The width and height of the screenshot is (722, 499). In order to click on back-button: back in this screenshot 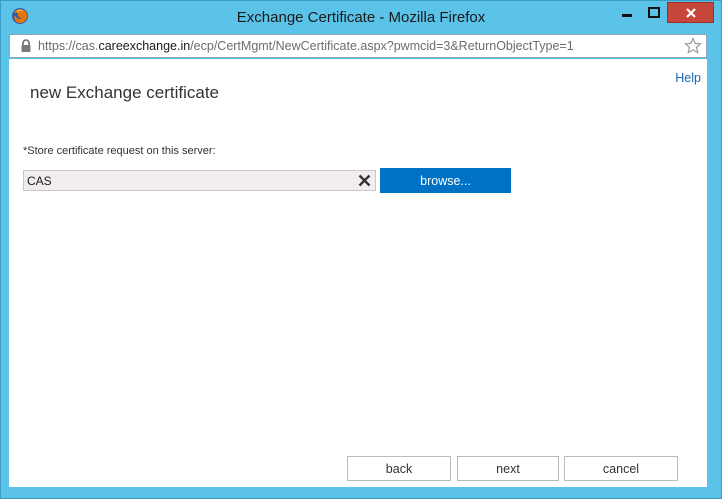, I will do `click(399, 468)`.